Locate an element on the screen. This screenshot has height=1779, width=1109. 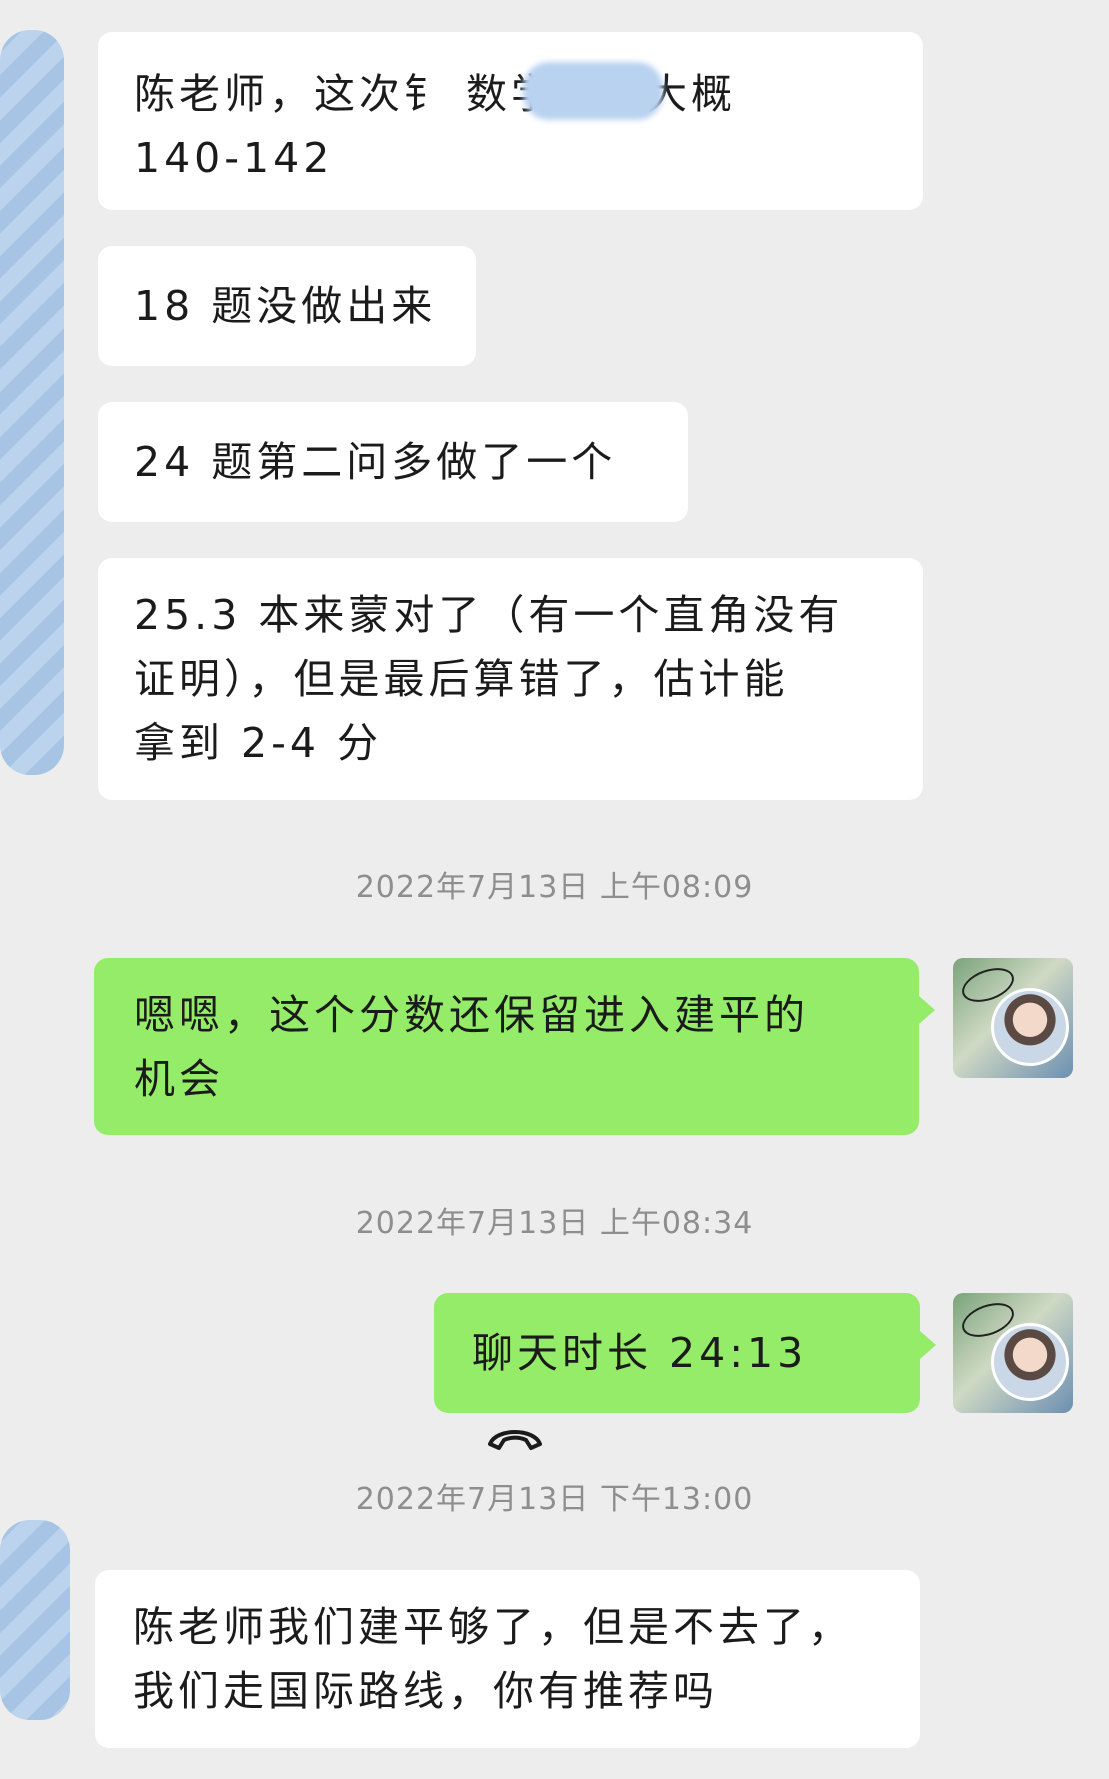
message-text: 陈老师，这次钅 数学估分大概 140-142 is located at coordinates (433, 126).